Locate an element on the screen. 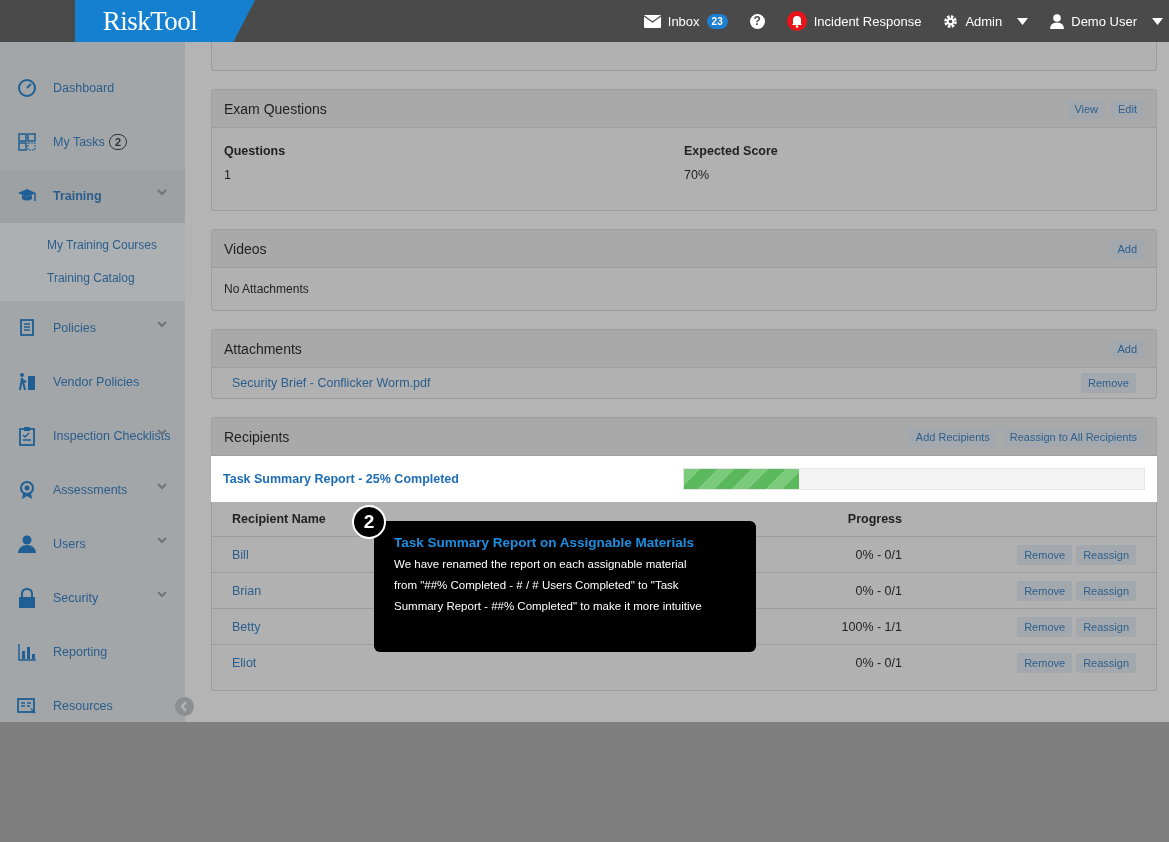 The width and height of the screenshot is (1169, 842). panel-title: Videos is located at coordinates (245, 248).